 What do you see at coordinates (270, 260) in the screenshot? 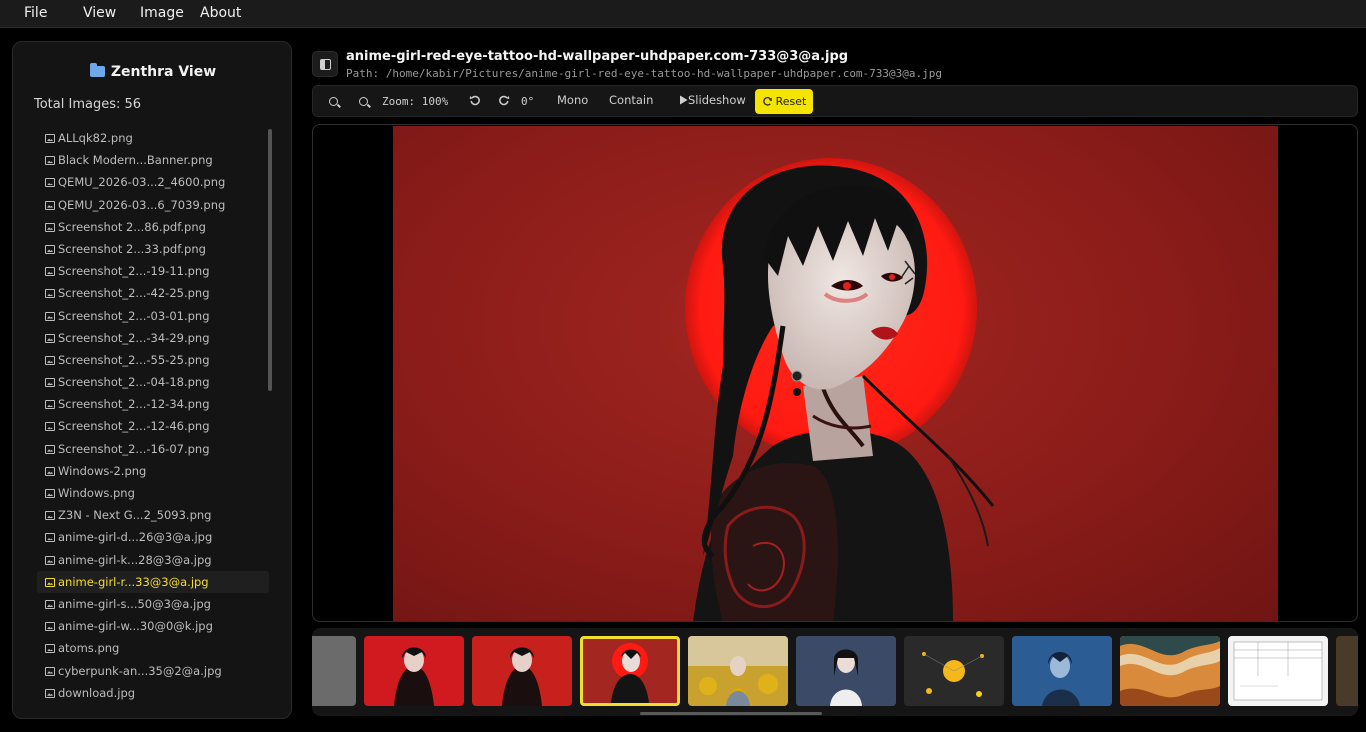
I see `file-list-scrollbar` at bounding box center [270, 260].